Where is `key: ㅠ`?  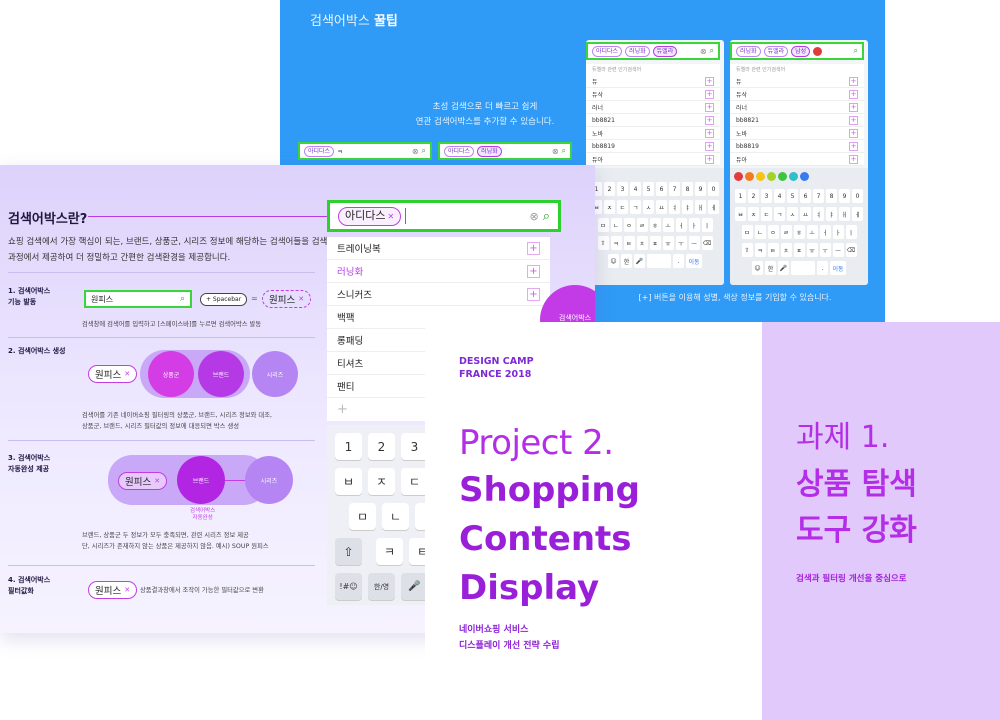 key: ㅠ is located at coordinates (668, 243).